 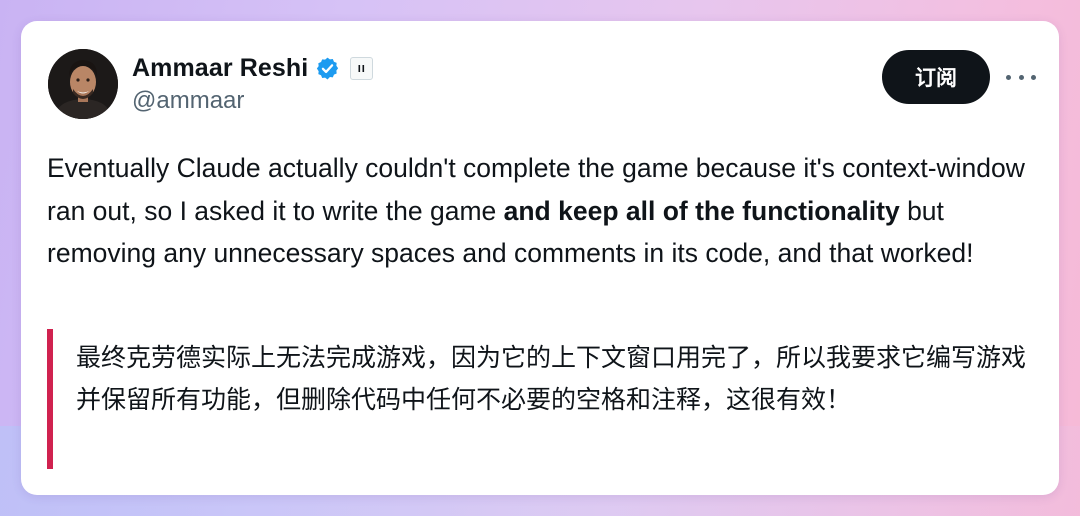 I want to click on tweet-text-bold: and keep all of the functionality, so click(x=701, y=210).